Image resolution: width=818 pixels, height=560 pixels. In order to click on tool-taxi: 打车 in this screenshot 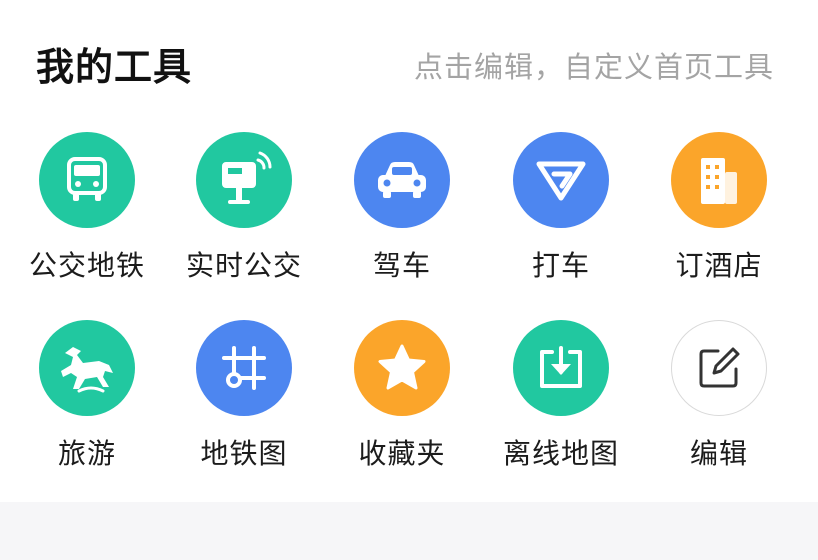, I will do `click(561, 208)`.